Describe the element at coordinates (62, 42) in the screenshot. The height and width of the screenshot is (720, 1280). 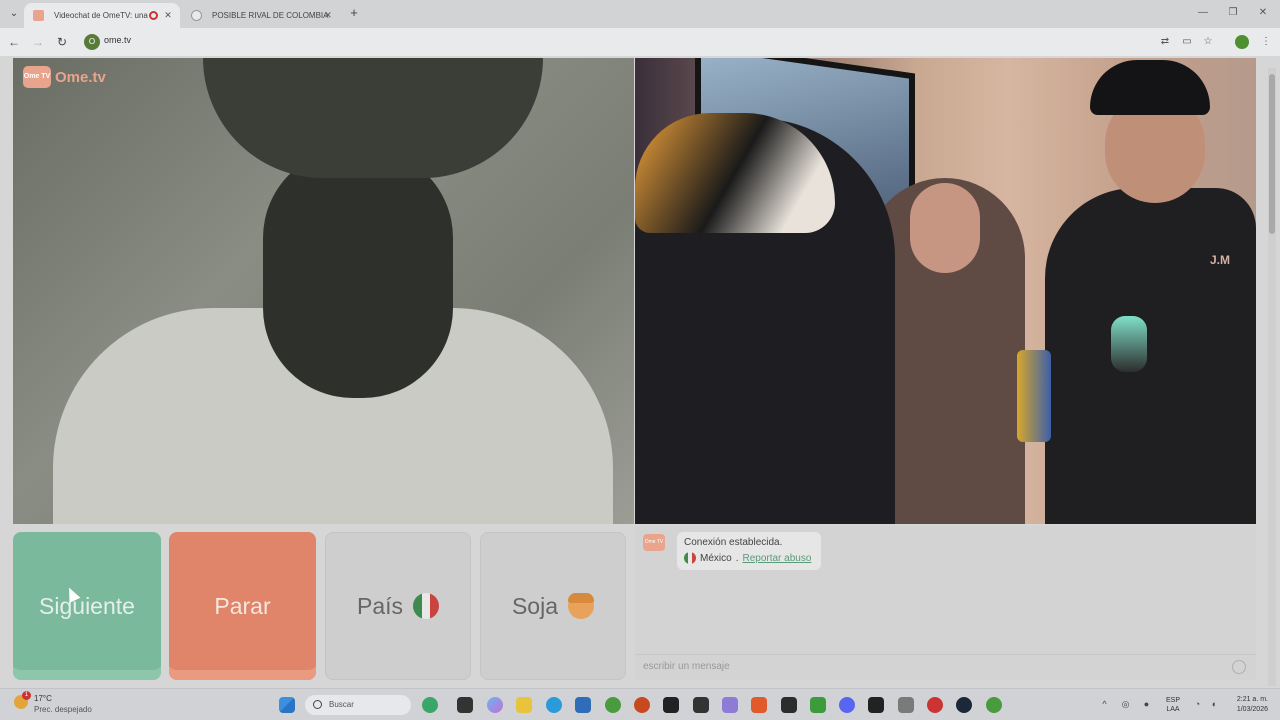
I see `reload-icon: ↻` at that location.